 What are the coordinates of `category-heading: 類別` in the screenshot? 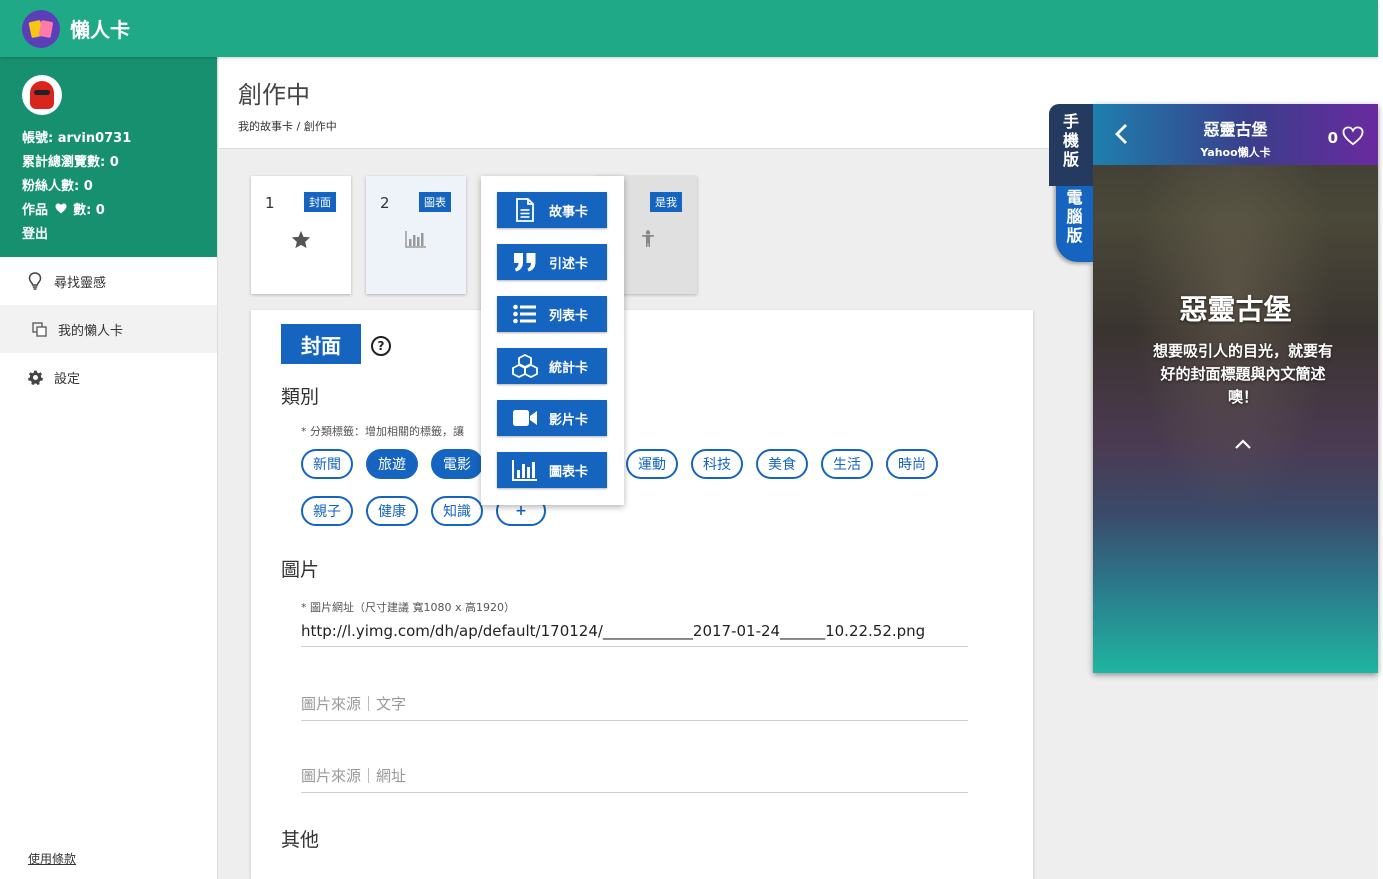 It's located at (300, 397).